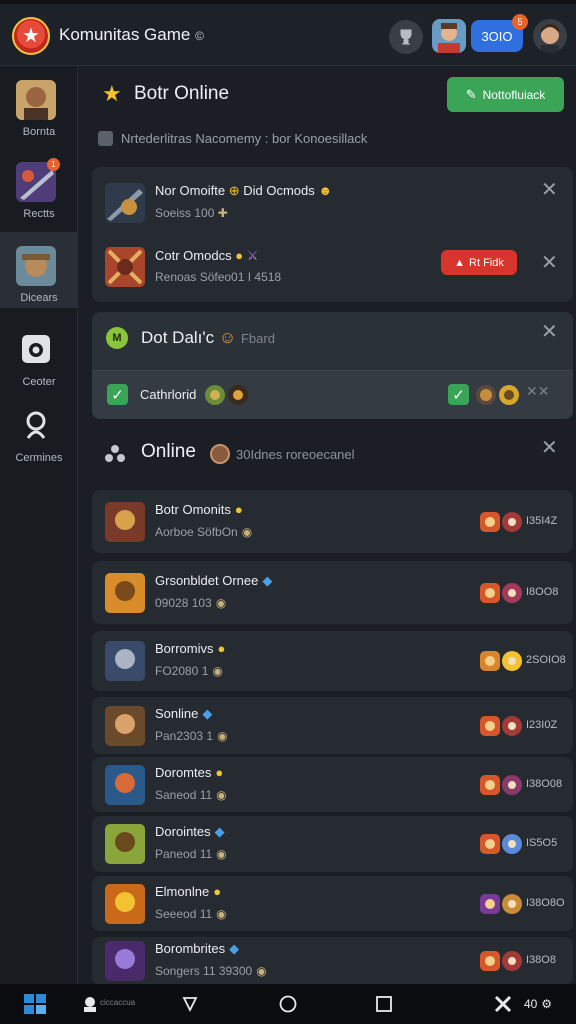  What do you see at coordinates (39, 458) in the screenshot?
I see `sidebar-item-label: Cermines` at bounding box center [39, 458].